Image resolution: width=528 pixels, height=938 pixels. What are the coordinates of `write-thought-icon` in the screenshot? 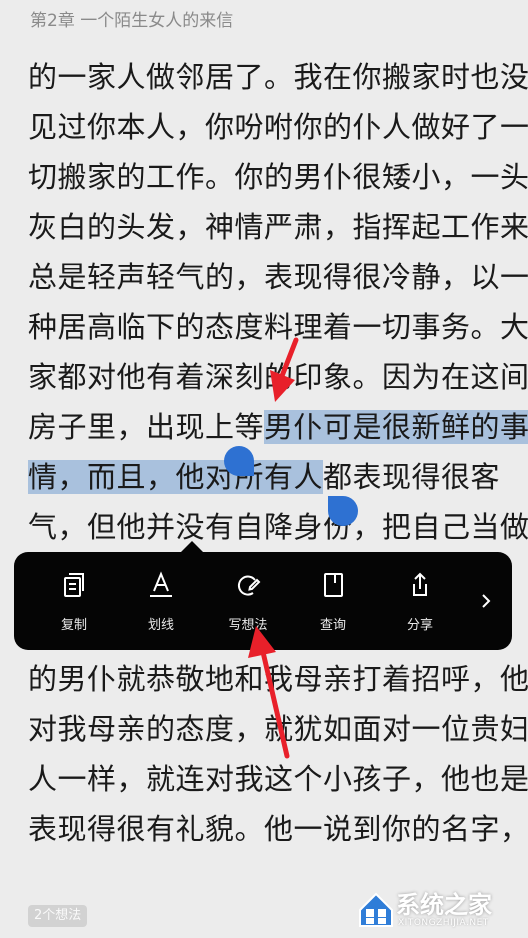 It's located at (249, 585).